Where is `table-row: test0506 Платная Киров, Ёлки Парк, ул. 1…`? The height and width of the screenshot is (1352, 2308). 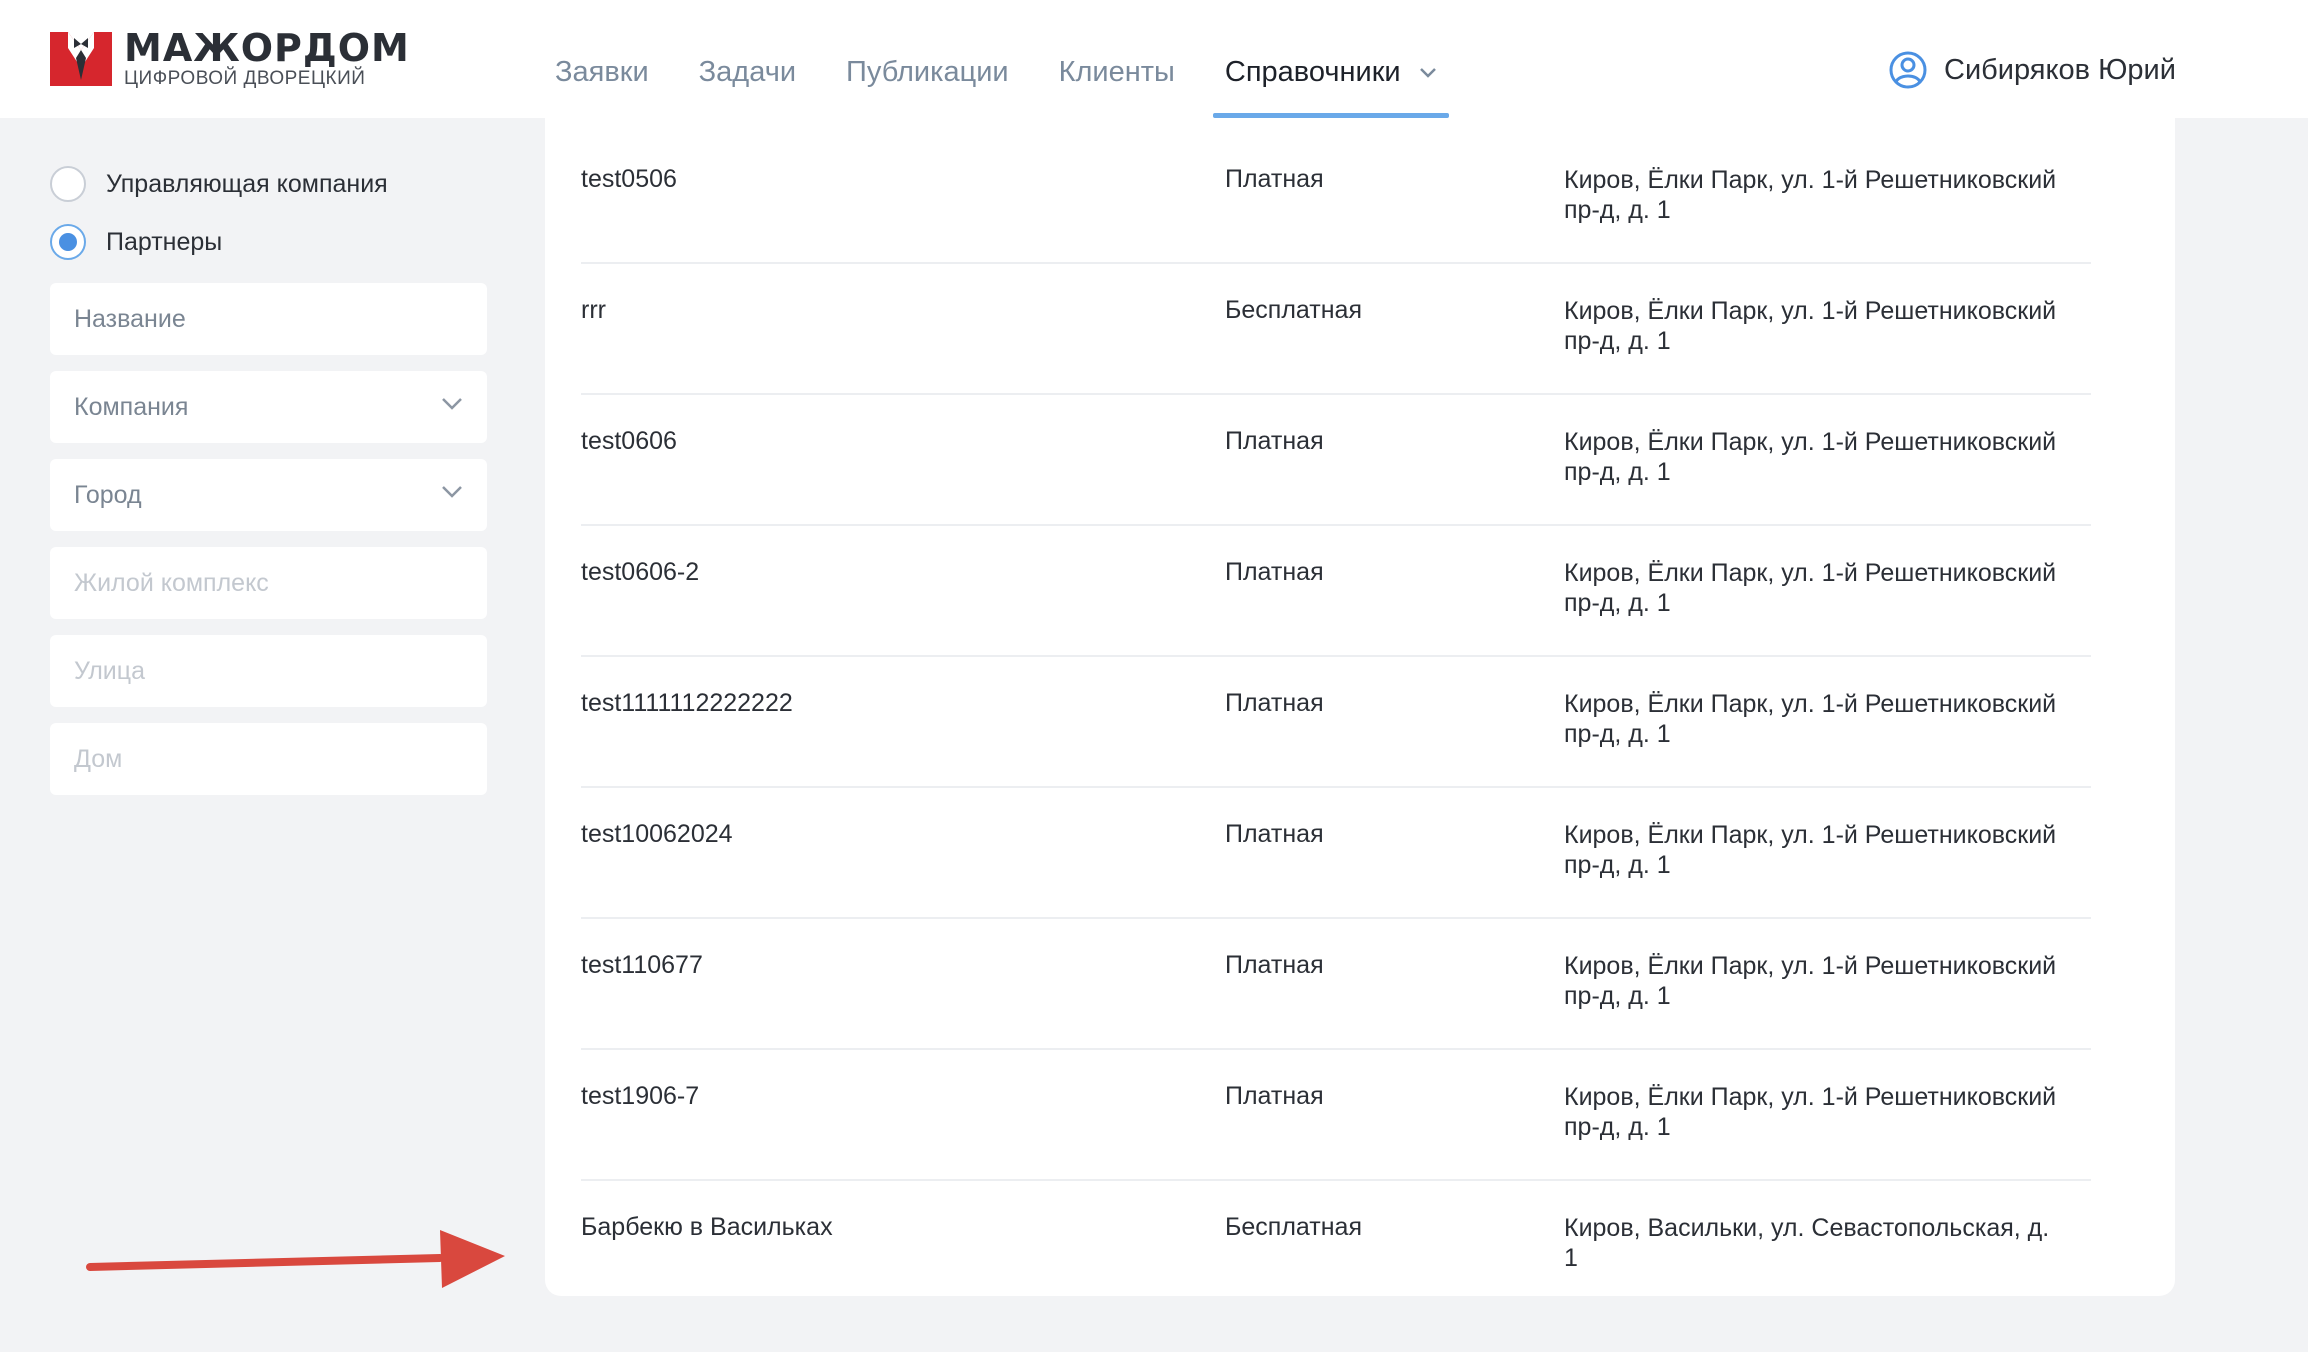 table-row: test0506 Платная Киров, Ёлки Парк, ул. 1… is located at coordinates (1336, 198).